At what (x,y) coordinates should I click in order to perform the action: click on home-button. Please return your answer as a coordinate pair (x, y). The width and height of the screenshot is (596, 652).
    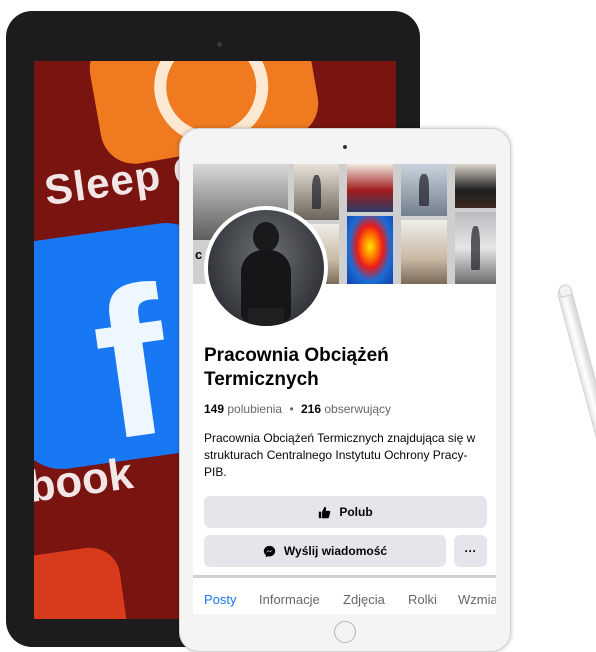
    Looking at the image, I should click on (345, 632).